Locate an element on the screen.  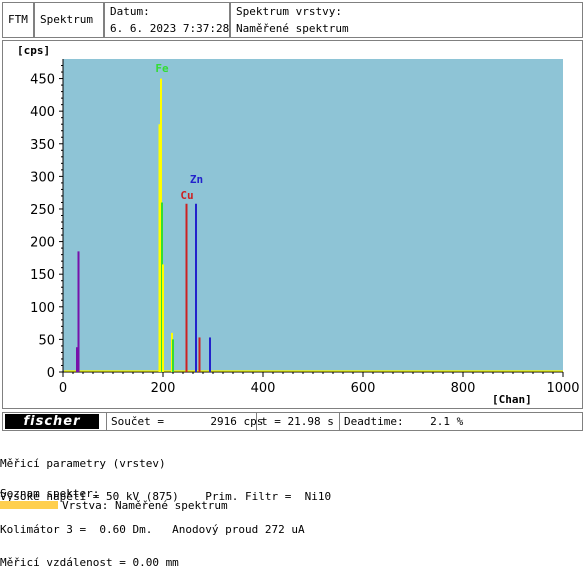
y-tick-label: 200 is located at coordinates (42, 243).